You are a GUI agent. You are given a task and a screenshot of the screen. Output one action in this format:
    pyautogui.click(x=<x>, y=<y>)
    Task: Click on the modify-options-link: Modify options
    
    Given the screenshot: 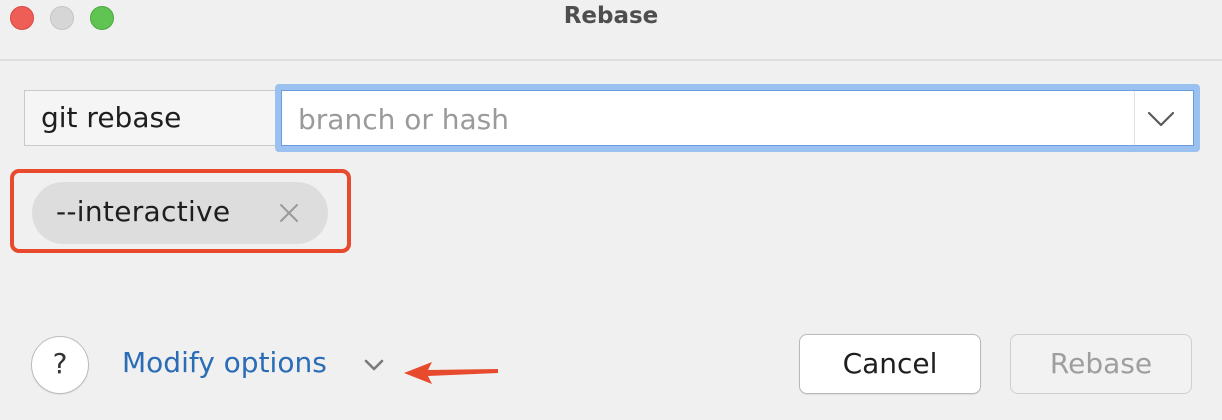 What is the action you would take?
    pyautogui.click(x=224, y=366)
    